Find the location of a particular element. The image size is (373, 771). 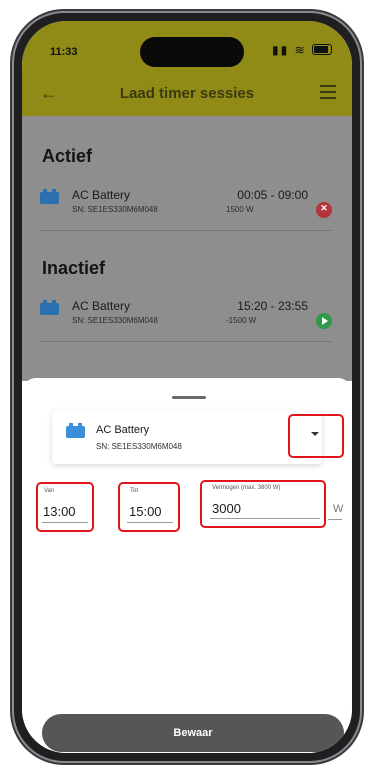

sheet-drag-handle is located at coordinates (189, 397).